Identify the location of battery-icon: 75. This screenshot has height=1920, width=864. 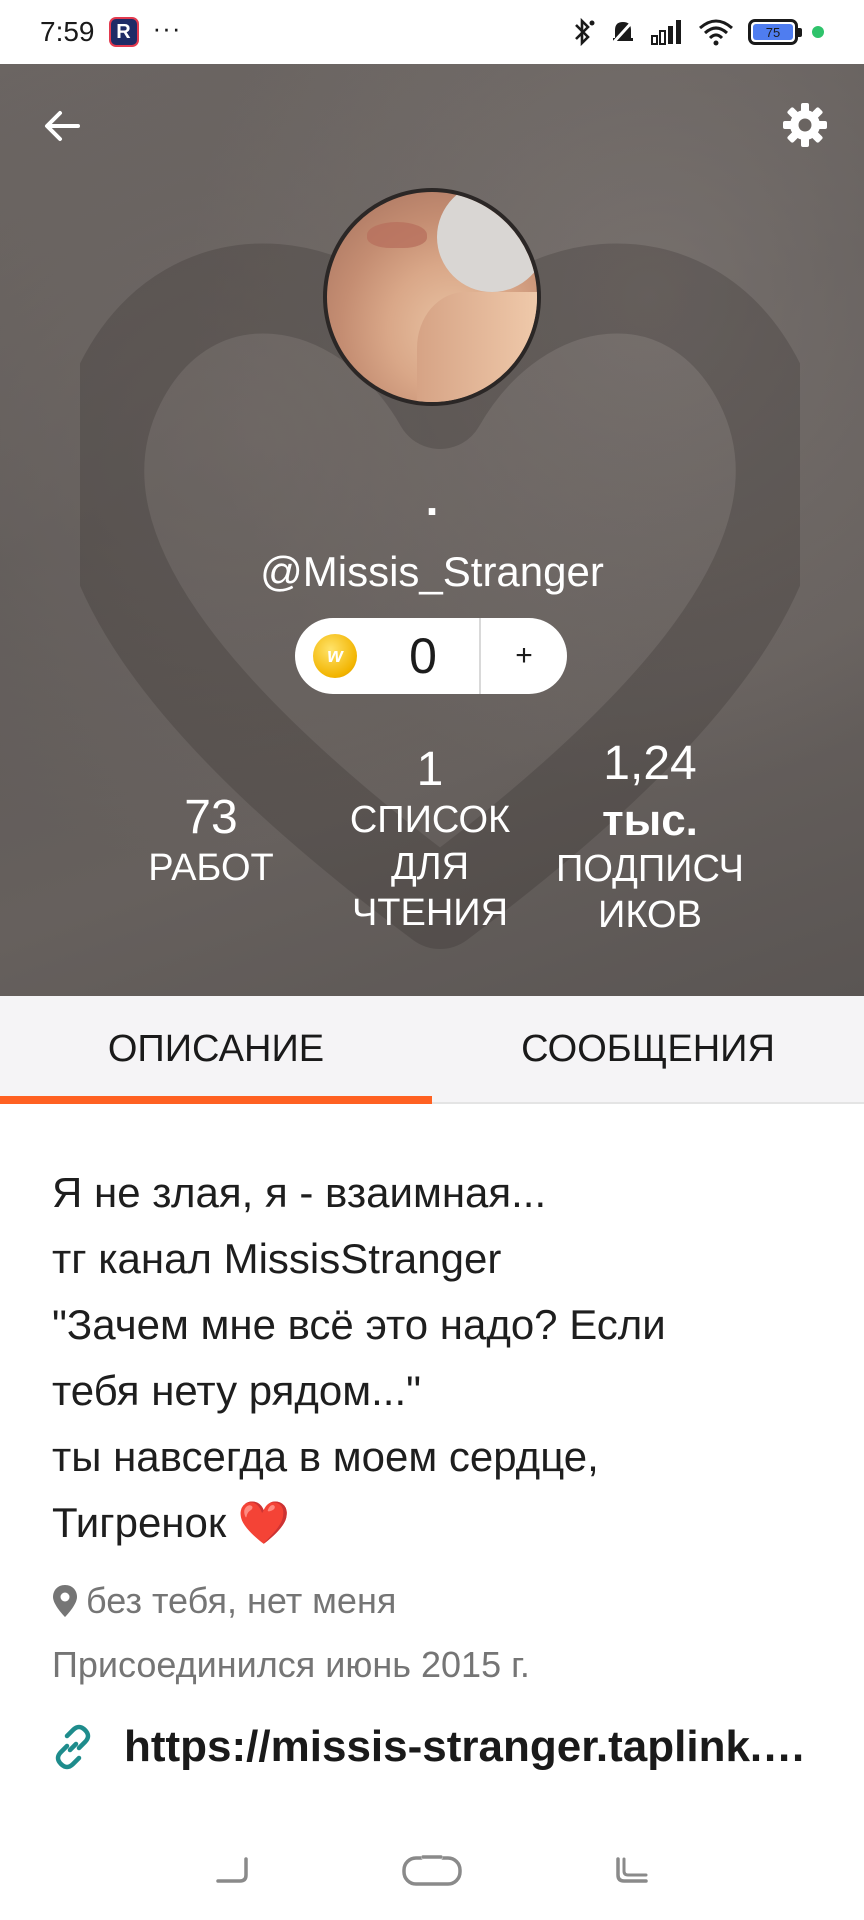
(775, 32).